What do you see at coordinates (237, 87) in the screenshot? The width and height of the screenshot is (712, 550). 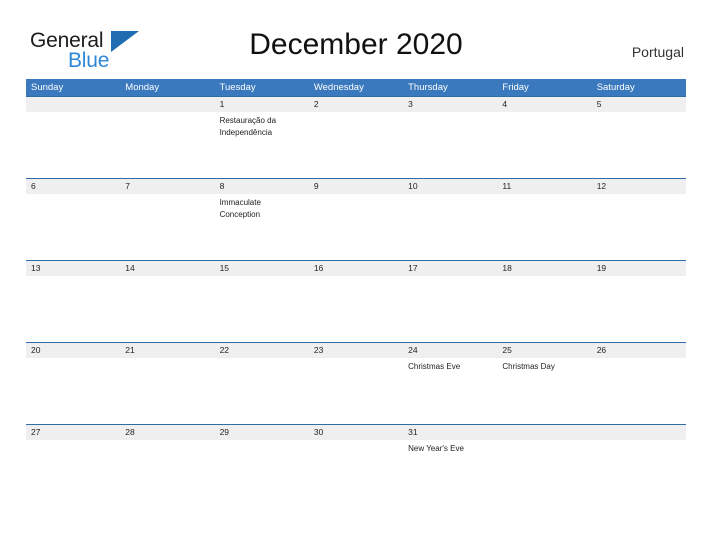 I see `weekday-header-tuesday: Tuesday` at bounding box center [237, 87].